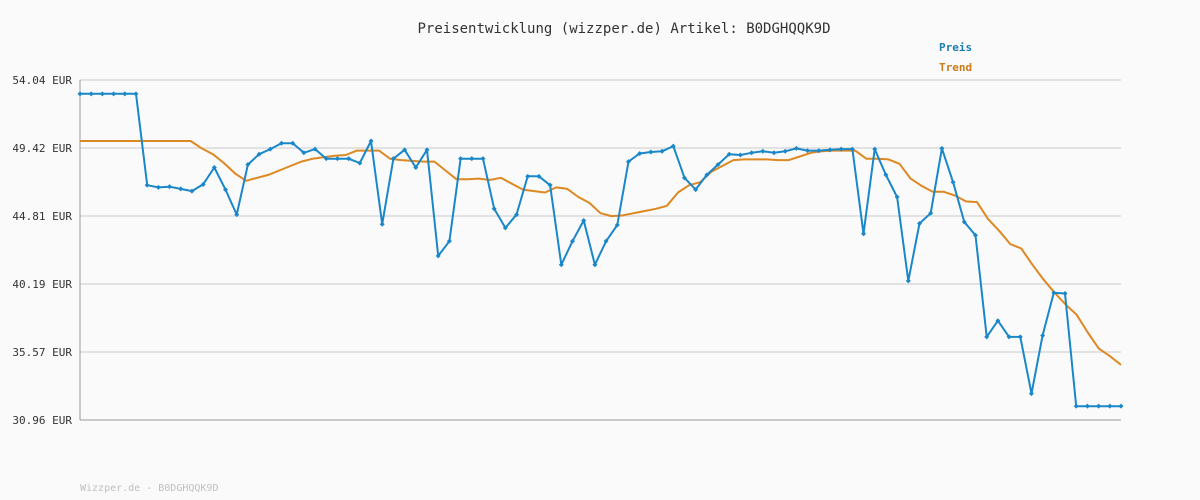 The width and height of the screenshot is (1200, 500). I want to click on y-tick-label: 54.04 EUR, so click(42, 80).